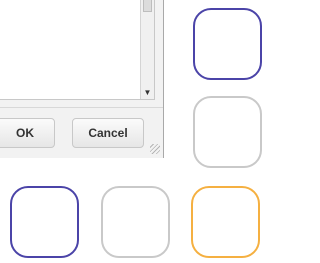  What do you see at coordinates (135, 222) in the screenshot?
I see `tile-gray-bottom` at bounding box center [135, 222].